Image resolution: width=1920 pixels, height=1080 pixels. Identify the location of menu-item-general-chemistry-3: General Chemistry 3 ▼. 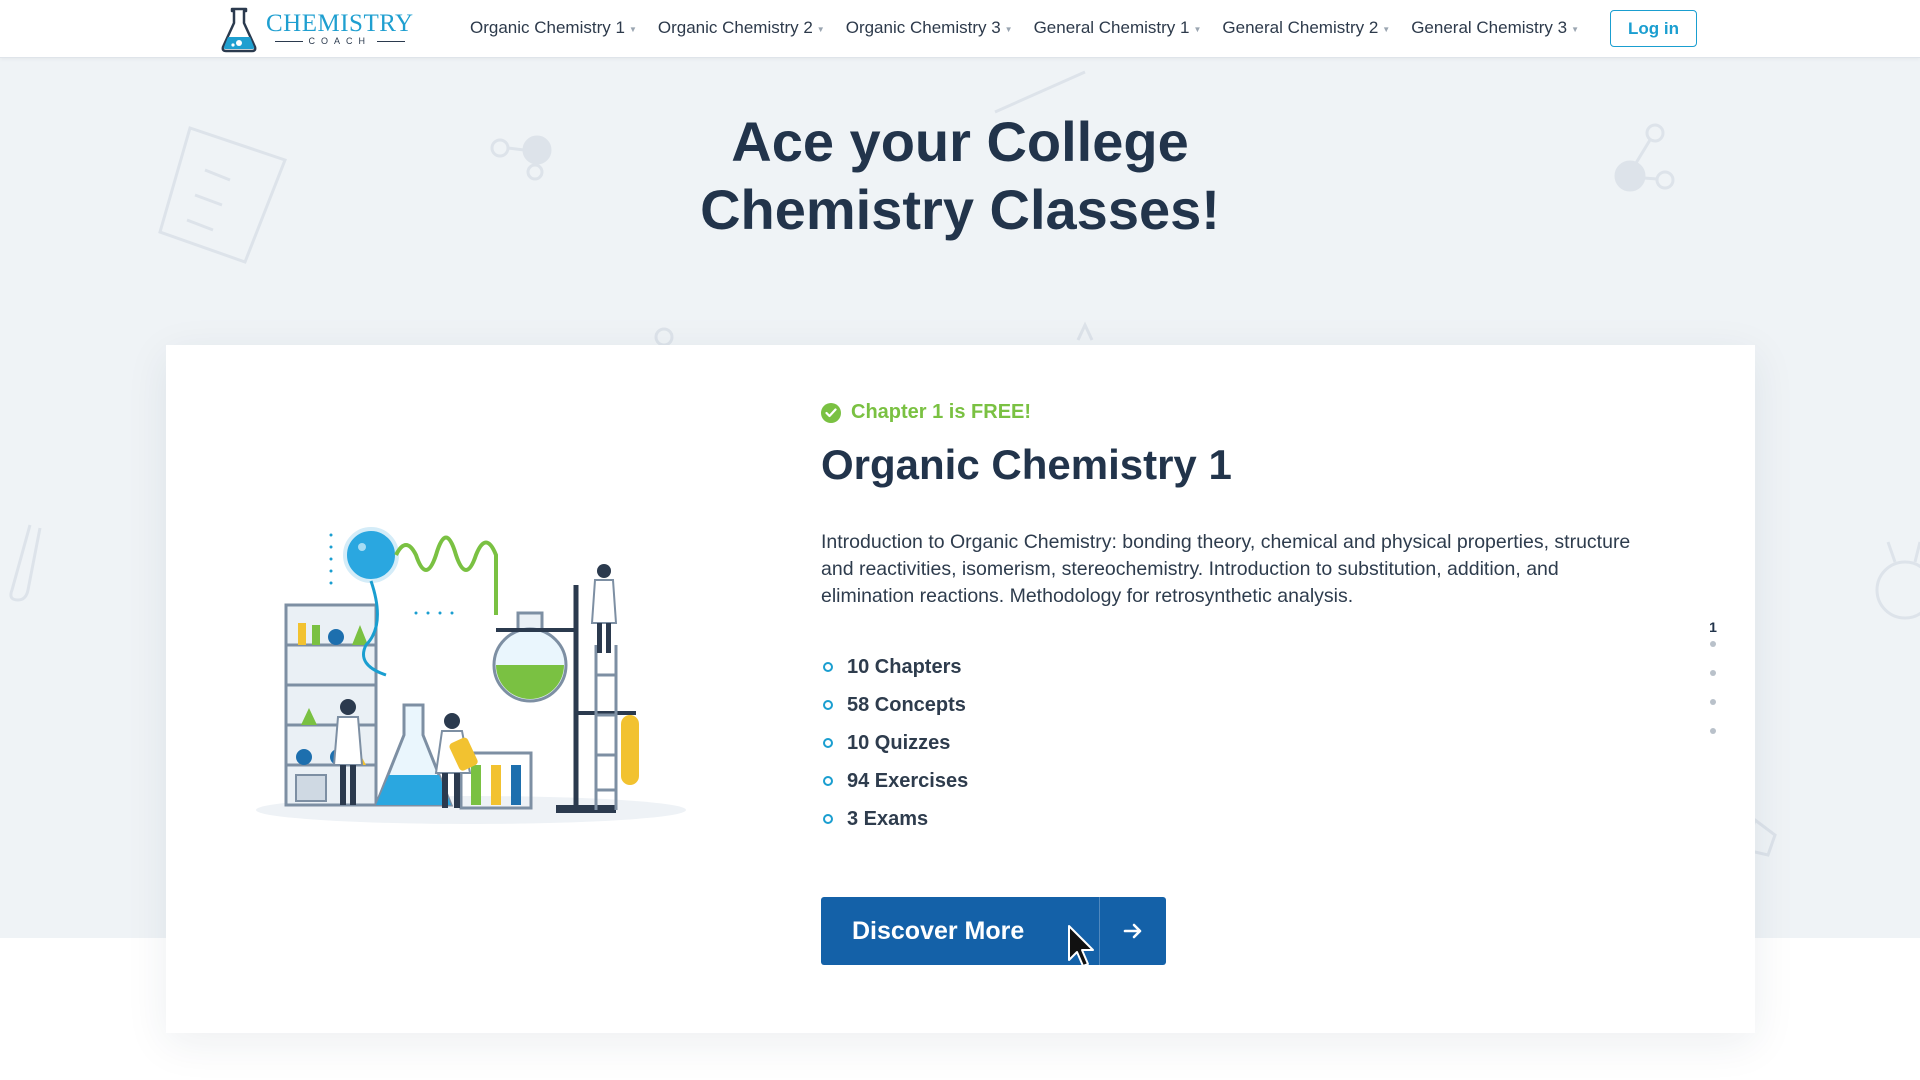
(1495, 28).